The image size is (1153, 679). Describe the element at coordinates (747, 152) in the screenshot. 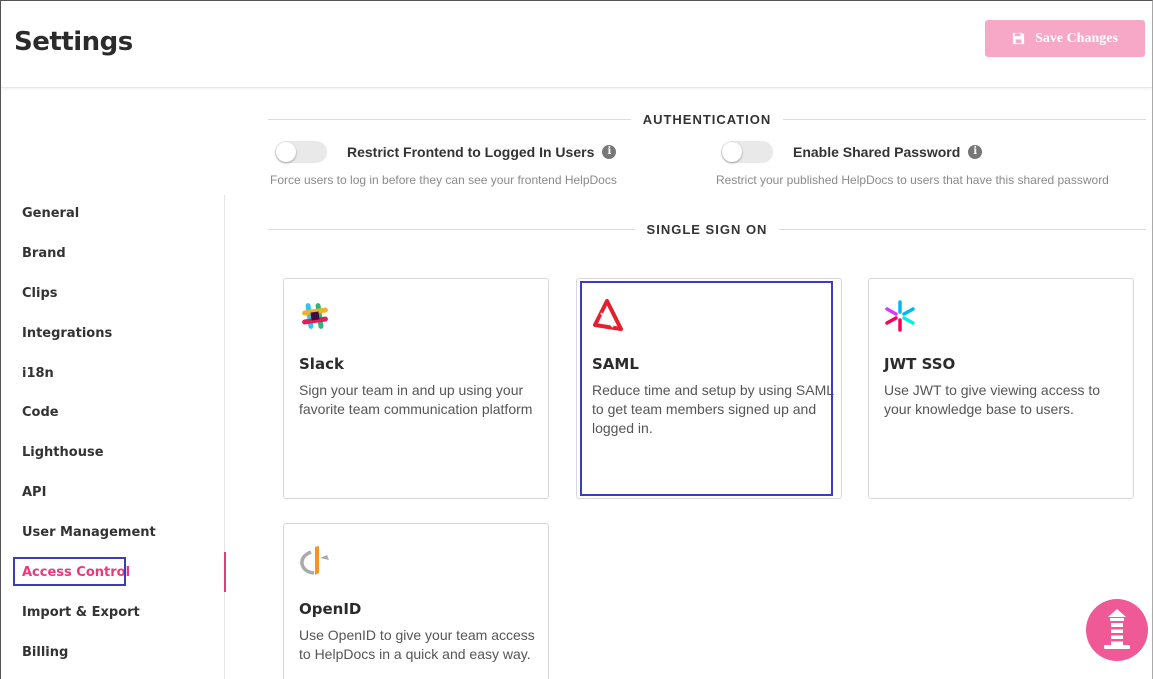

I see `shared-password-toggle` at that location.